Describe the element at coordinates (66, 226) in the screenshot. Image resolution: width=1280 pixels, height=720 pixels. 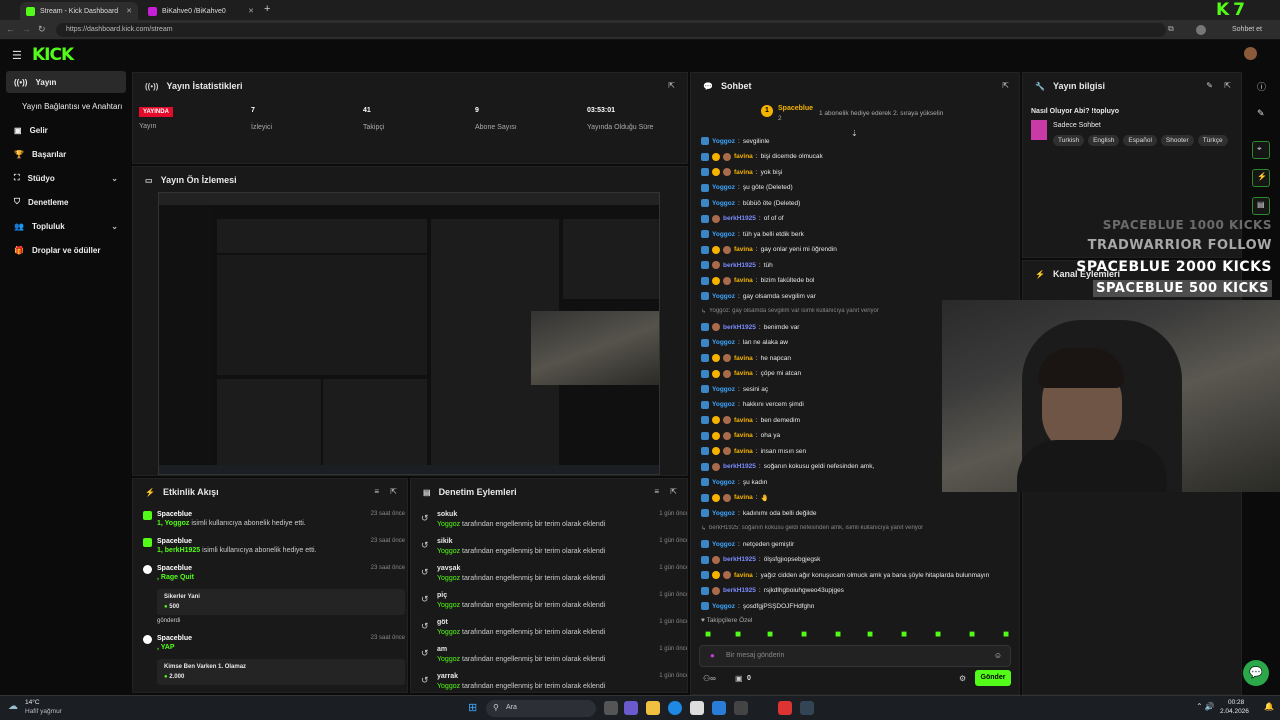
I see `sidebar-item-community: 👥 Topluluk ⌄` at that location.